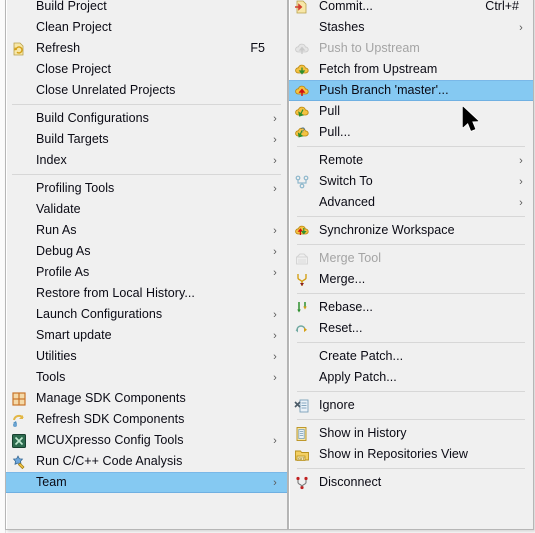  What do you see at coordinates (302, 90) in the screenshot?
I see `push-branch-icon` at bounding box center [302, 90].